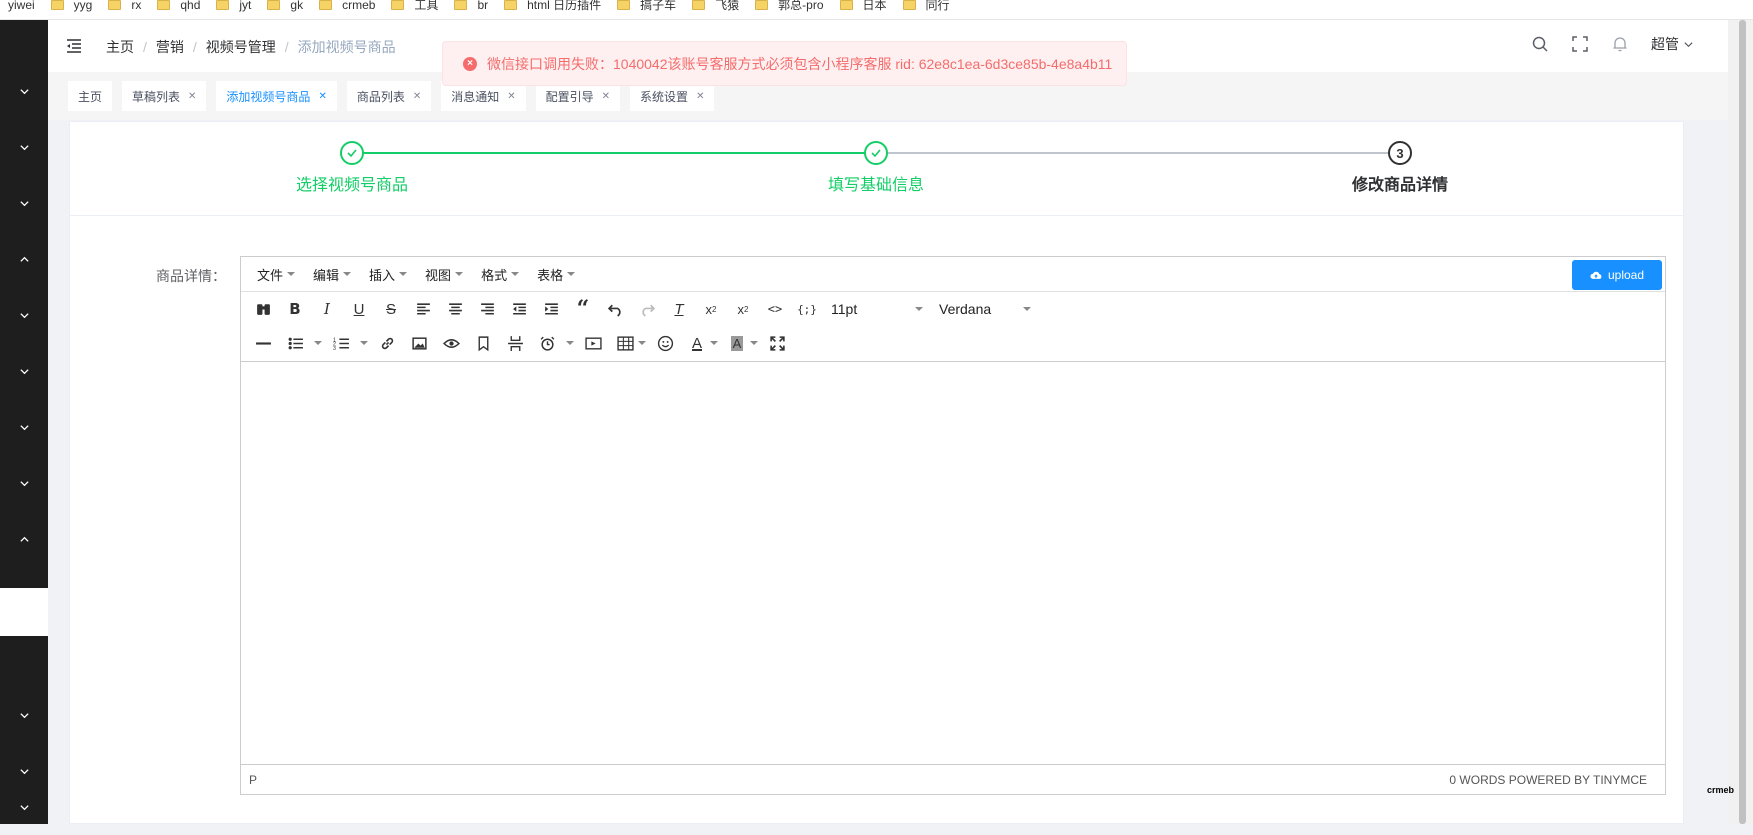 The width and height of the screenshot is (1753, 835). What do you see at coordinates (471, 7) in the screenshot?
I see `bookmark-item: br` at bounding box center [471, 7].